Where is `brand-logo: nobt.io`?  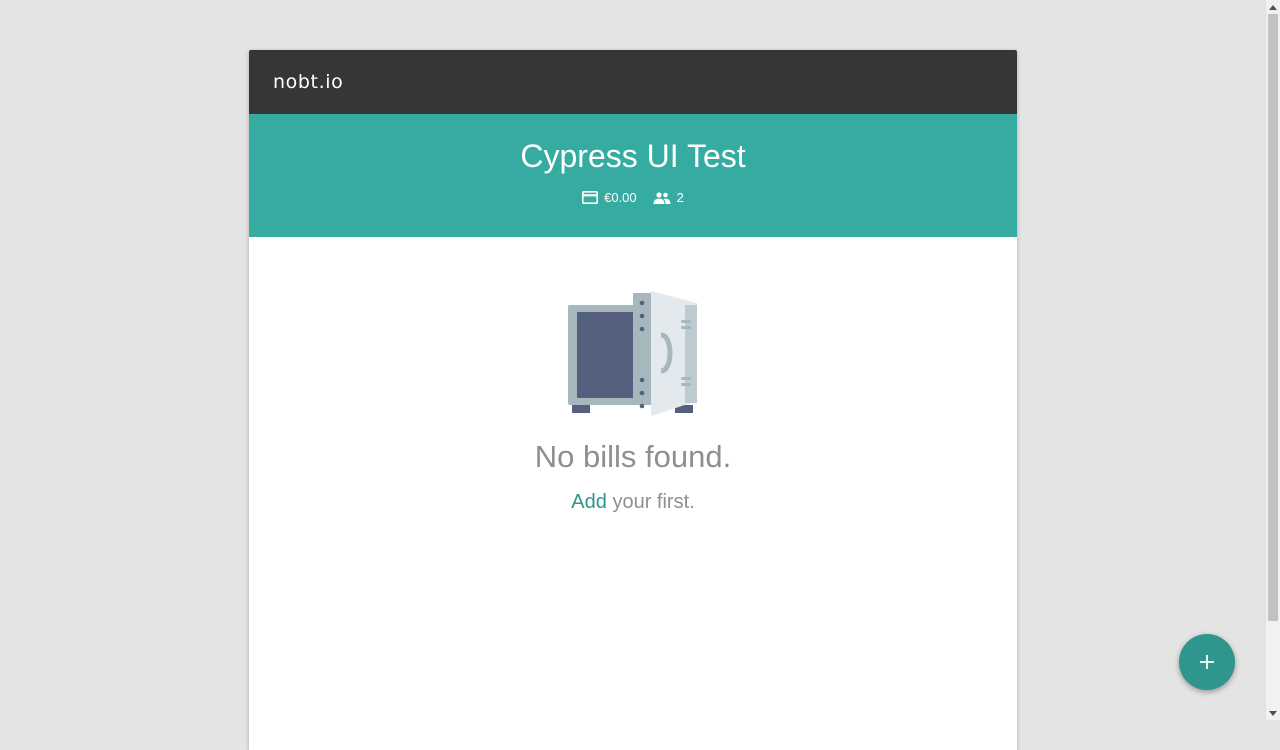 brand-logo: nobt.io is located at coordinates (308, 82).